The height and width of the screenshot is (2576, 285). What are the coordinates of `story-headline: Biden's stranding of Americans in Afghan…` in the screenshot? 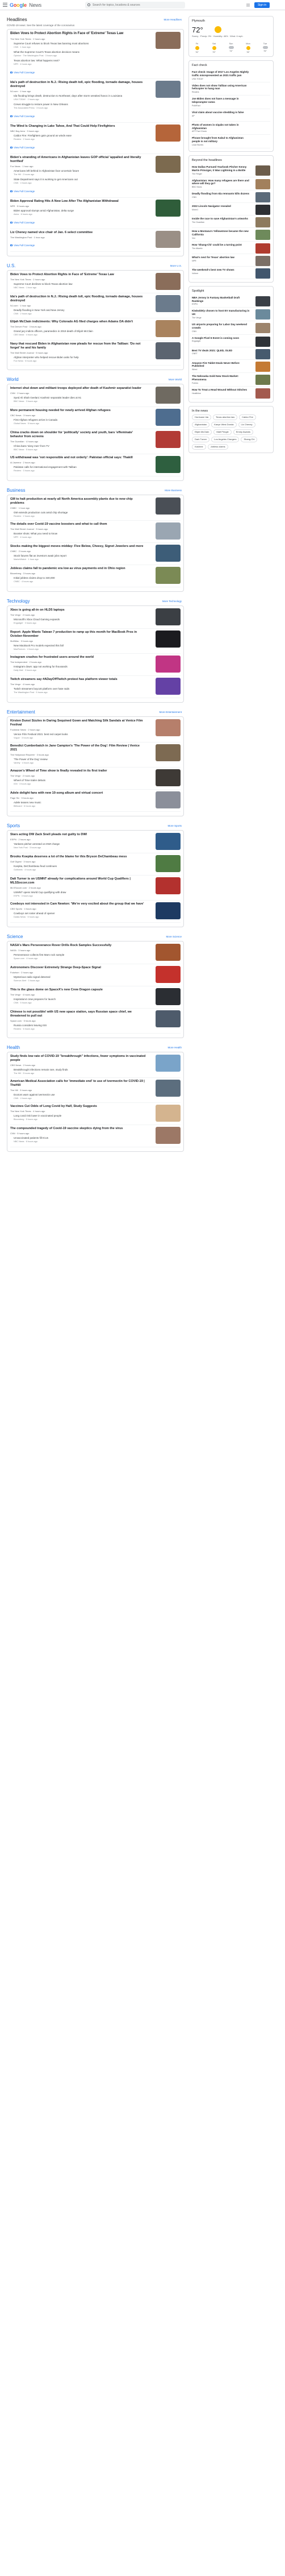 It's located at (78, 160).